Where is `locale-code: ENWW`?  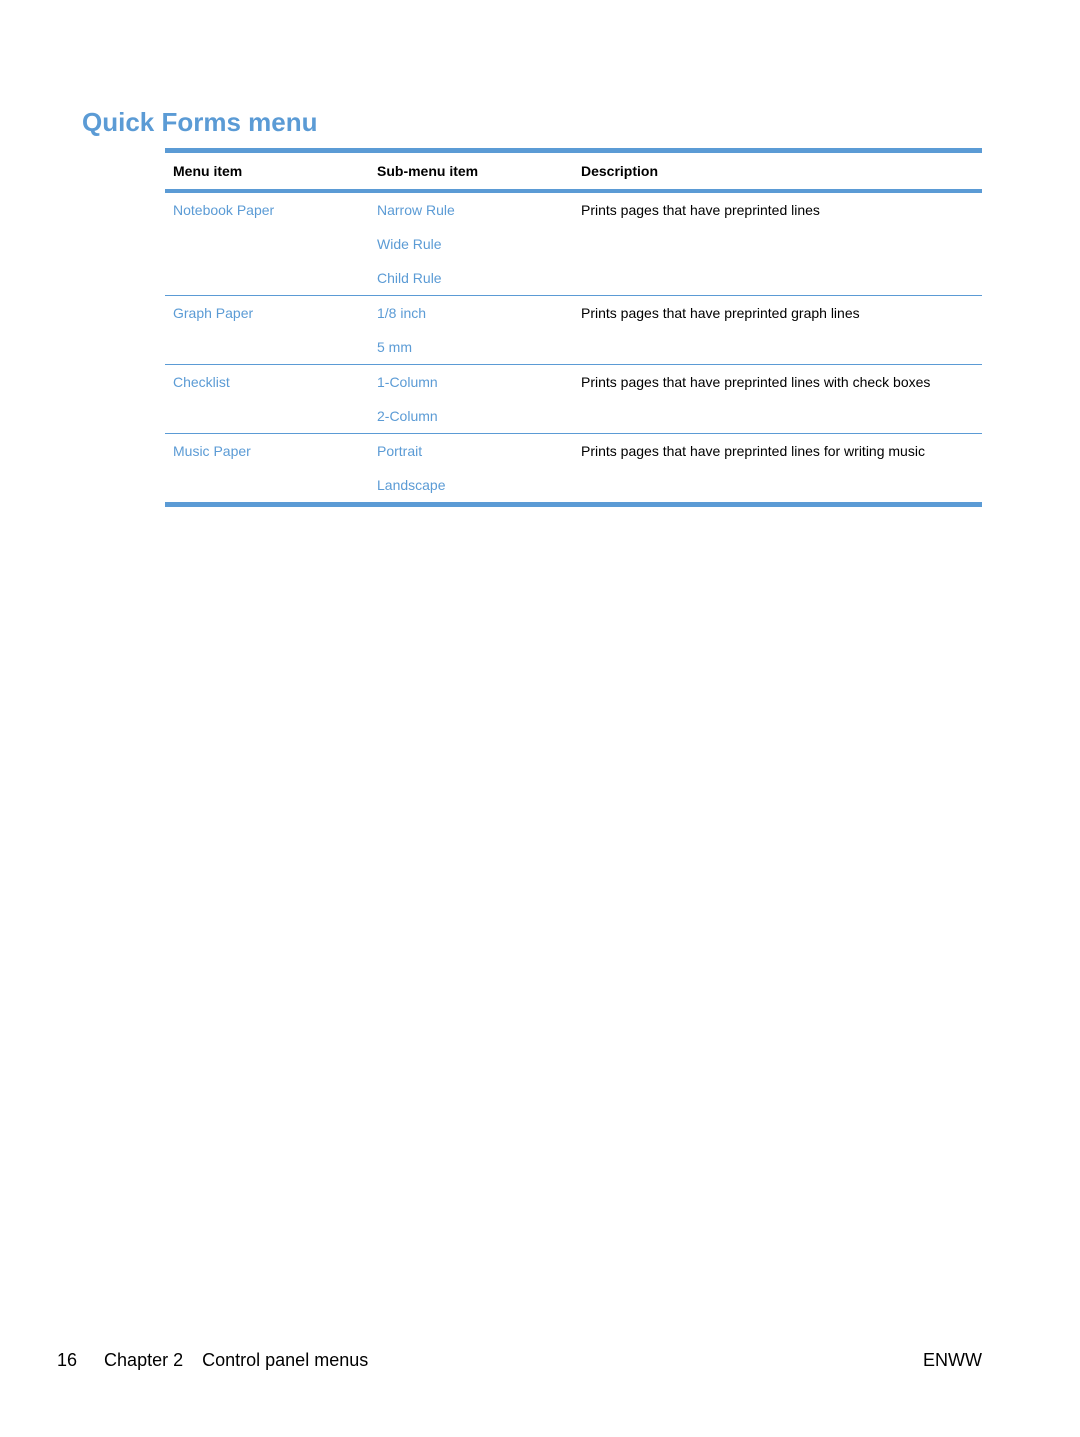 locale-code: ENWW is located at coordinates (952, 1360).